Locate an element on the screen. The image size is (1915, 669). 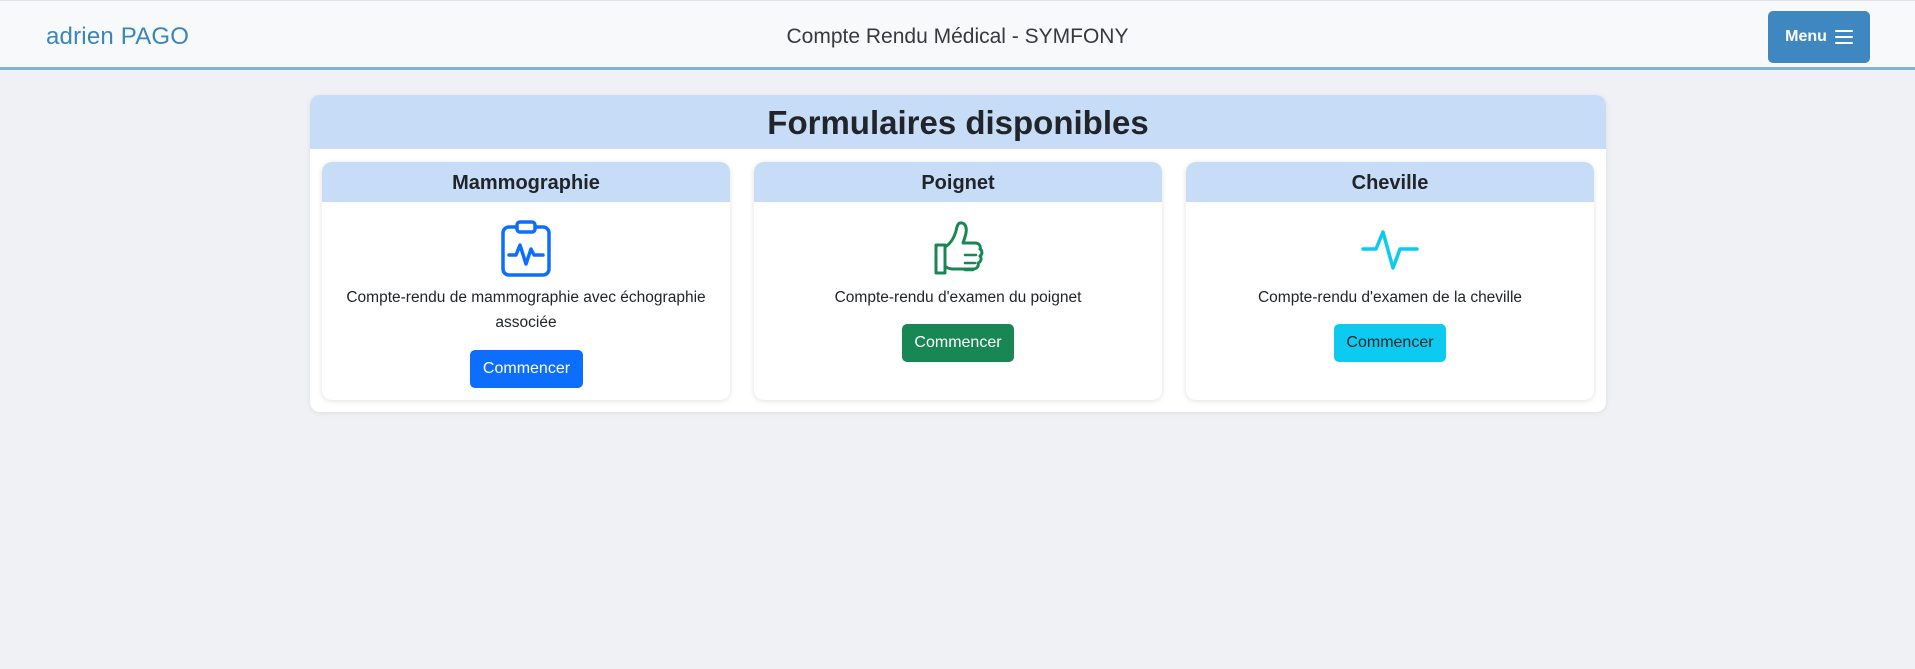
app-title: Compte Rendu Médical - SYMFONY is located at coordinates (957, 36).